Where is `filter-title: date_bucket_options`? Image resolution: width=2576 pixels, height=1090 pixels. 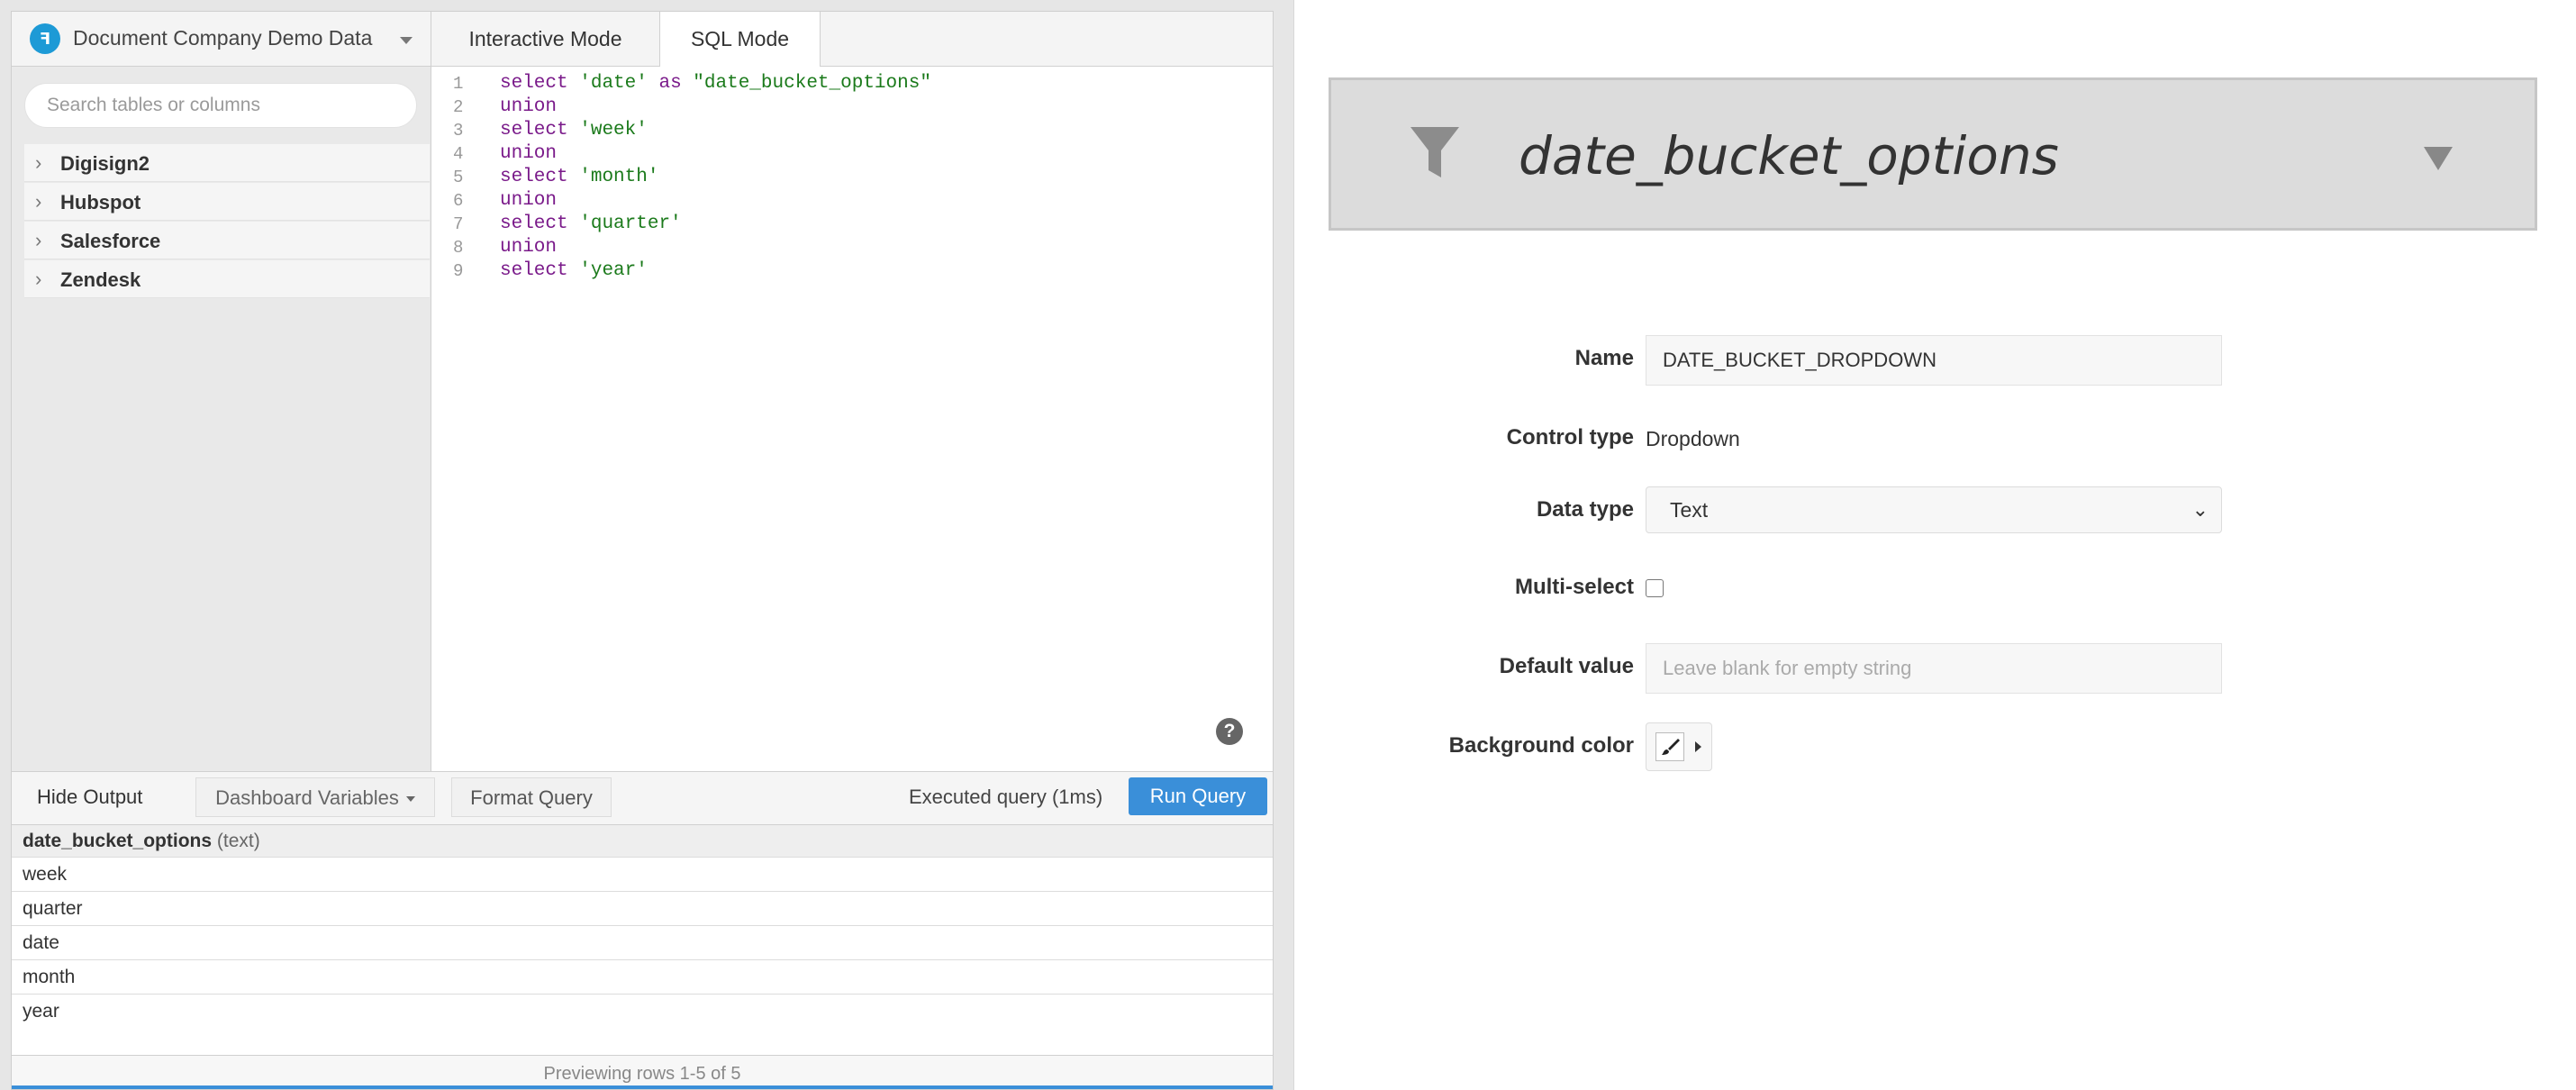 filter-title: date_bucket_options is located at coordinates (1789, 155).